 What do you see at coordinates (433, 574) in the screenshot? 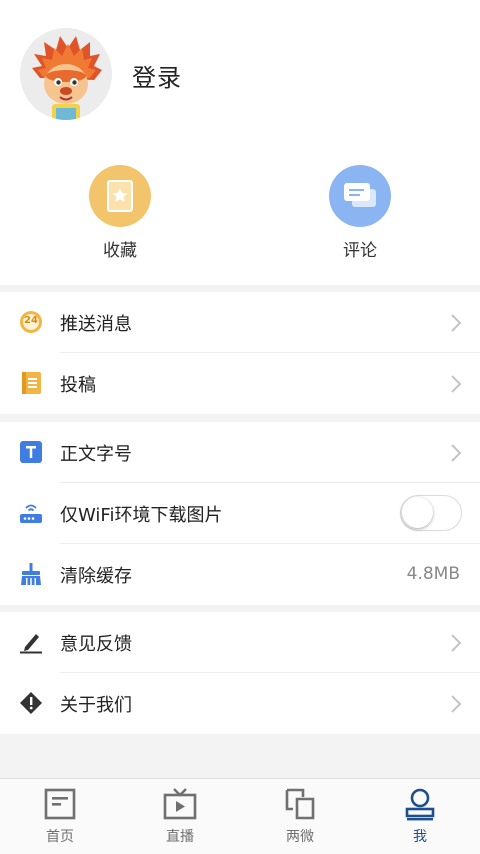
I see `cache-size-value: 4.8MB` at bounding box center [433, 574].